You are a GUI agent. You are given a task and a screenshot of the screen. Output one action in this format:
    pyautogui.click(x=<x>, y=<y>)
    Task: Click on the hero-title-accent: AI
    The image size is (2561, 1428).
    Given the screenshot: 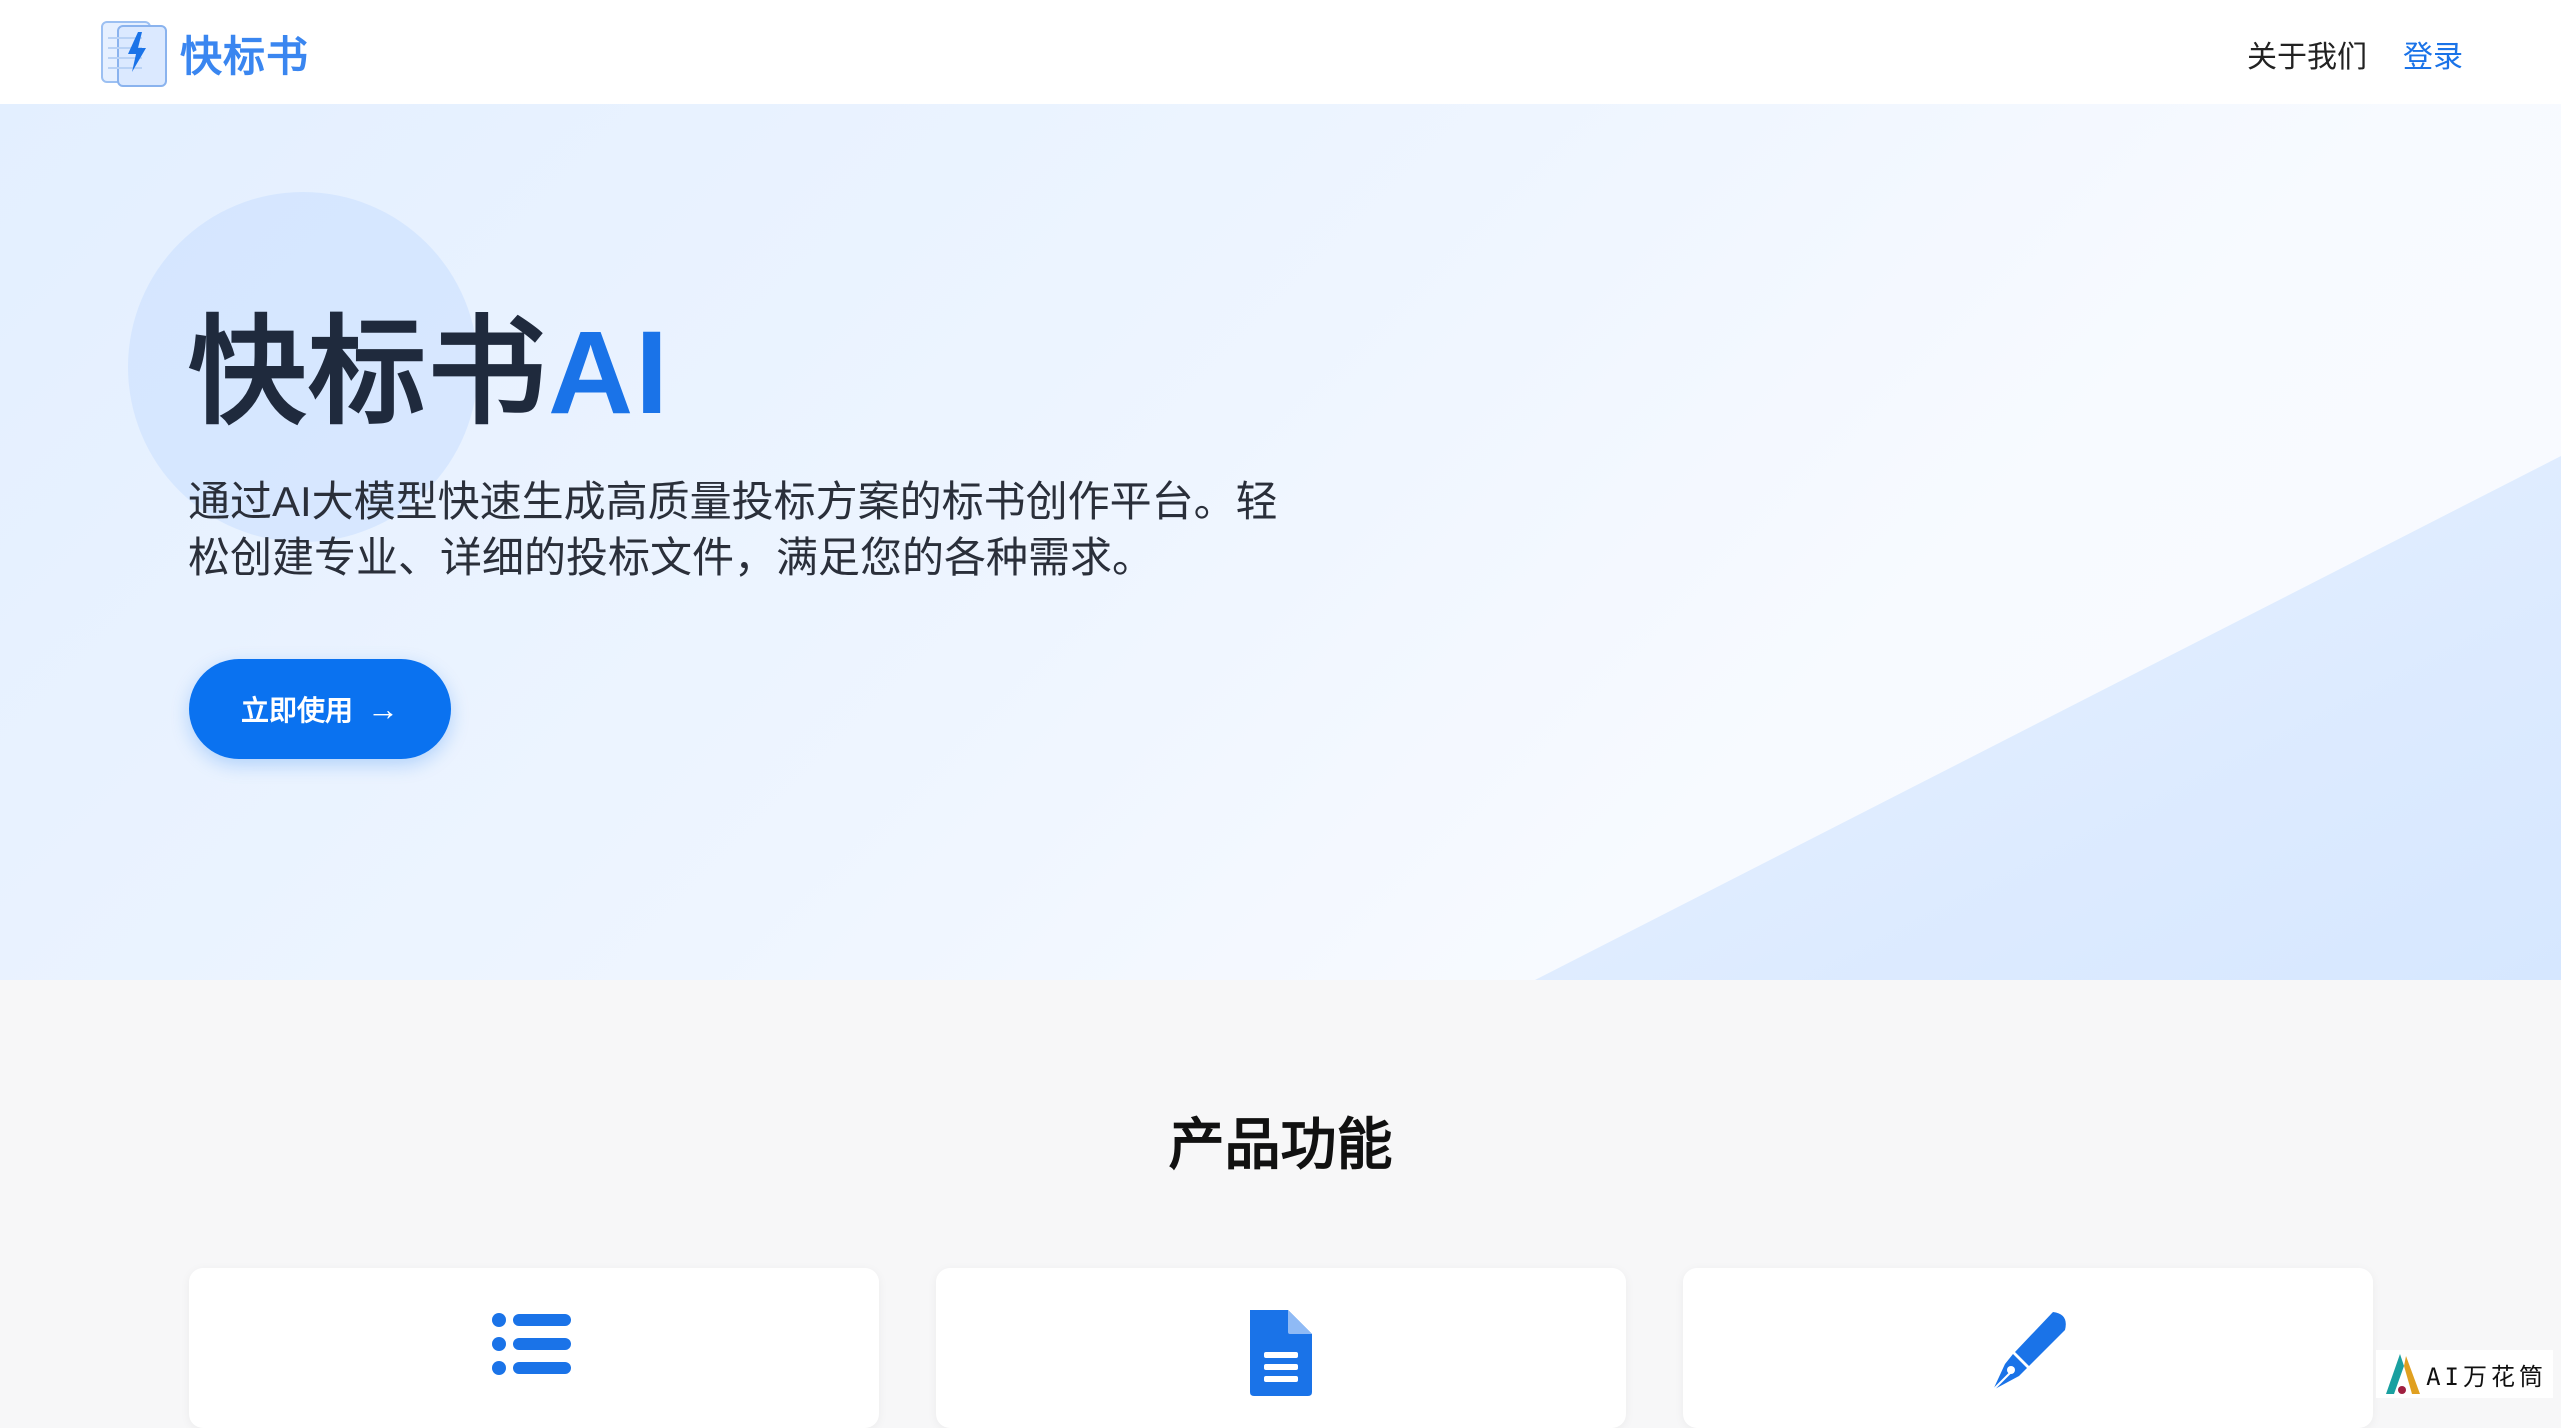 What is the action you would take?
    pyautogui.click(x=609, y=373)
    